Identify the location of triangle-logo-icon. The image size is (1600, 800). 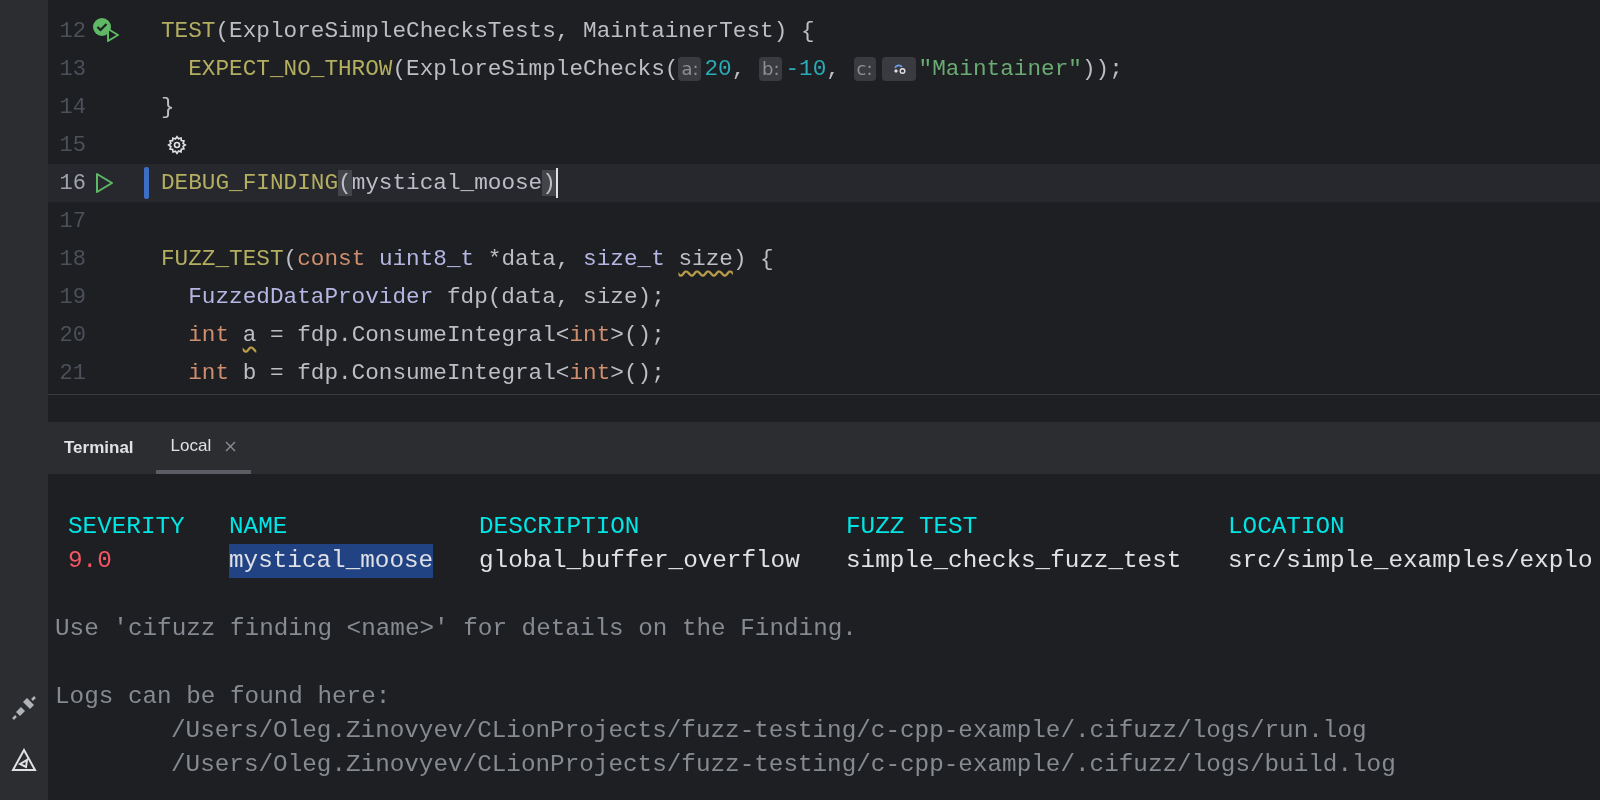
(24, 760).